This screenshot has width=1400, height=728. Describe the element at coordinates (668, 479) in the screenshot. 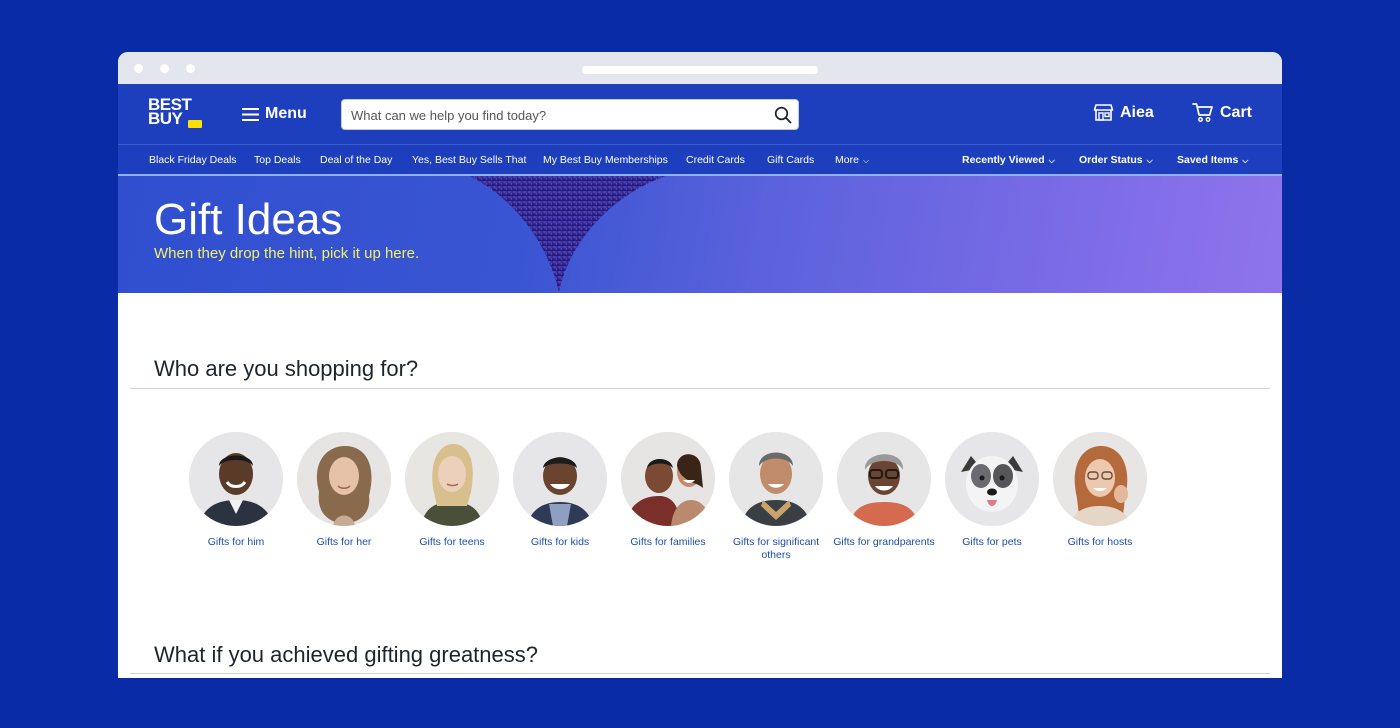

I see `gift-image-families` at that location.